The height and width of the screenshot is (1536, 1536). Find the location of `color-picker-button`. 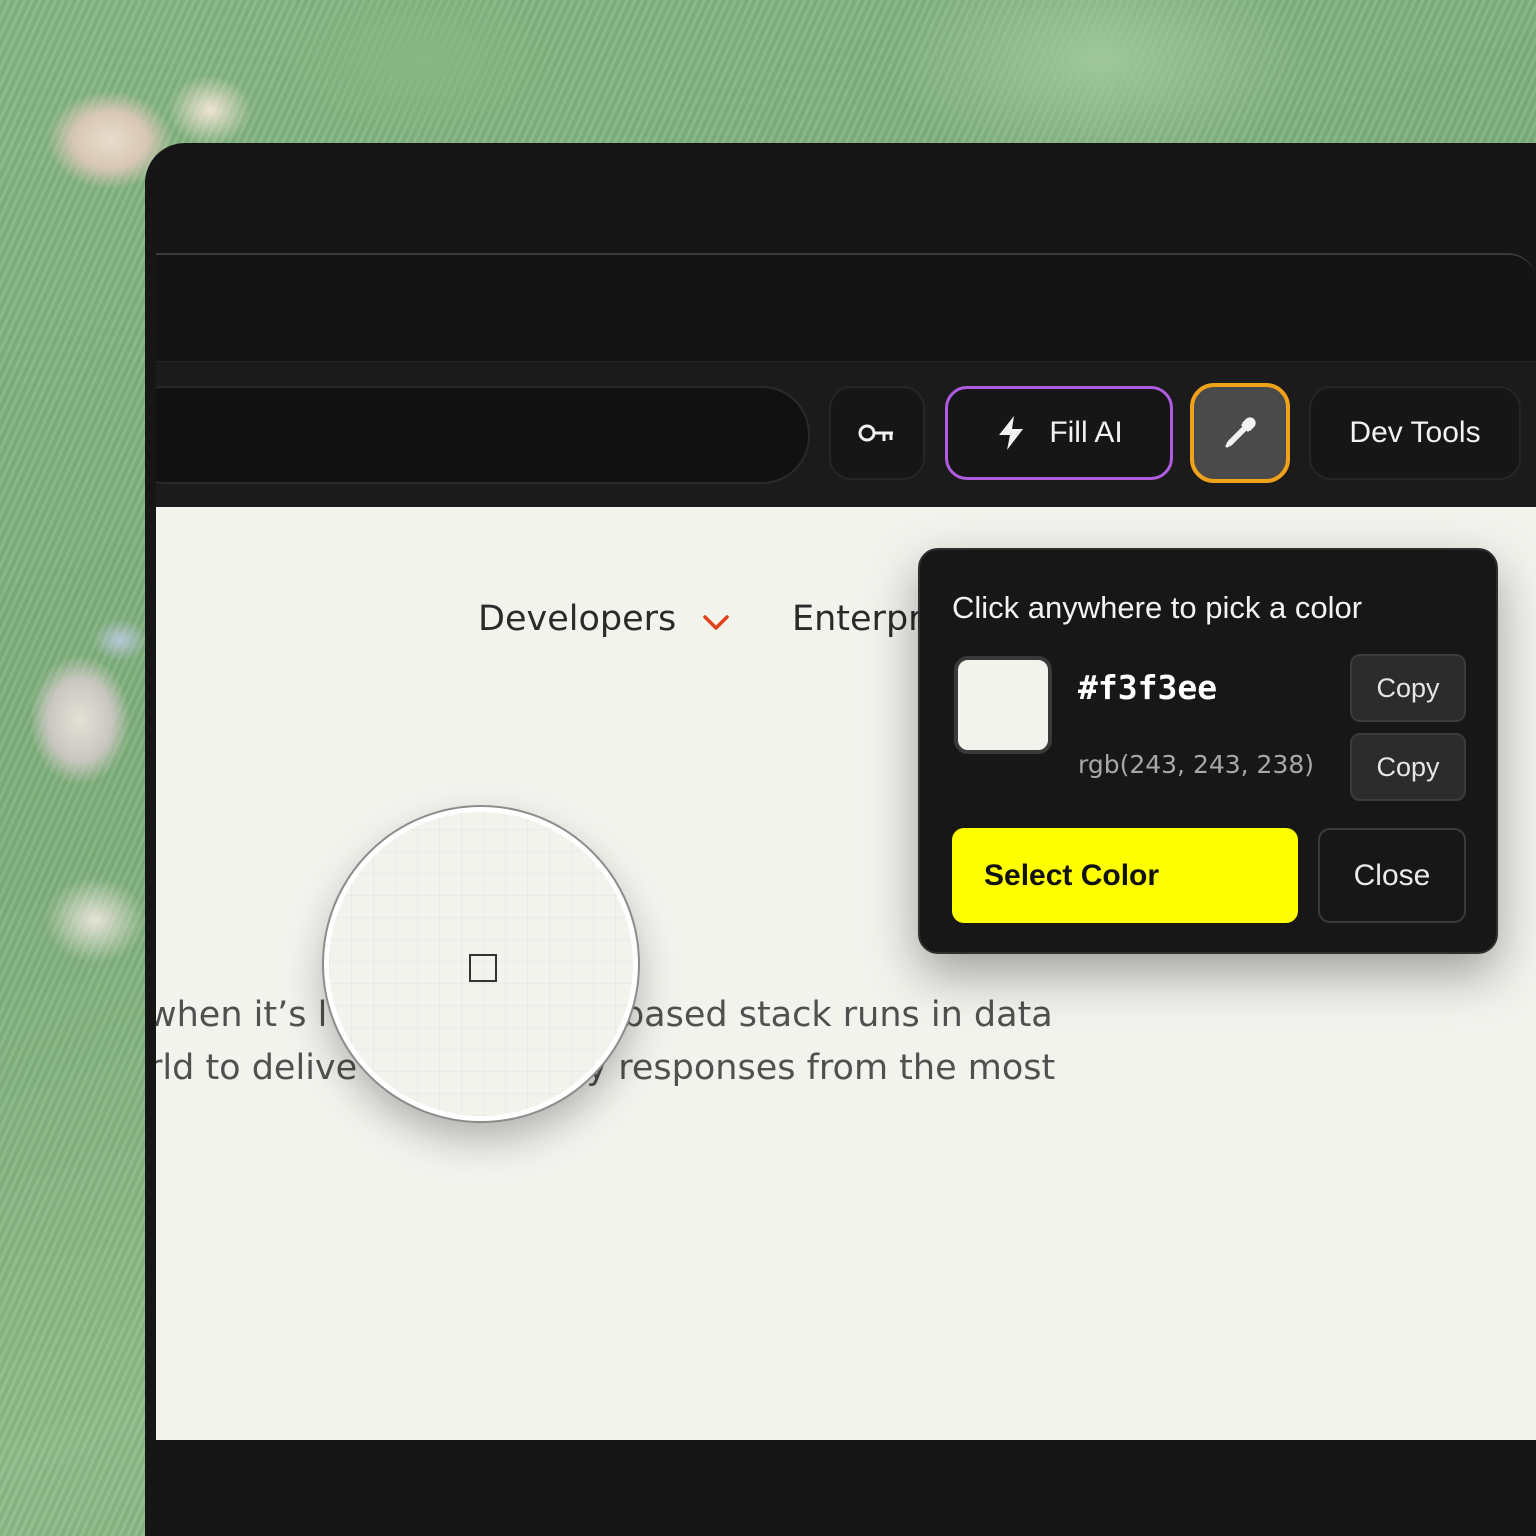

color-picker-button is located at coordinates (1240, 433).